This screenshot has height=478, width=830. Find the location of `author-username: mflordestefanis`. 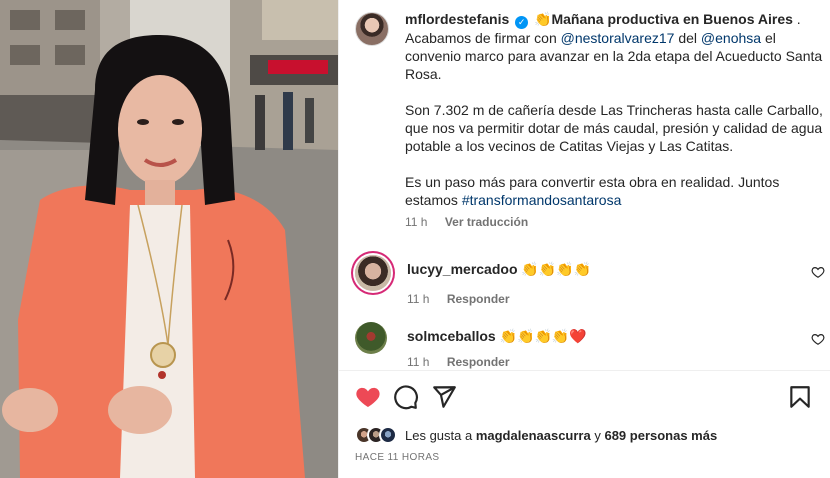

author-username: mflordestefanis is located at coordinates (457, 19).